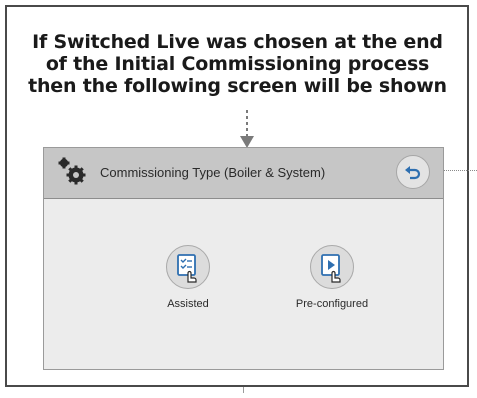 The width and height of the screenshot is (477, 398). What do you see at coordinates (213, 172) in the screenshot?
I see `screen-title: Commissioning Type (Boiler & System)` at bounding box center [213, 172].